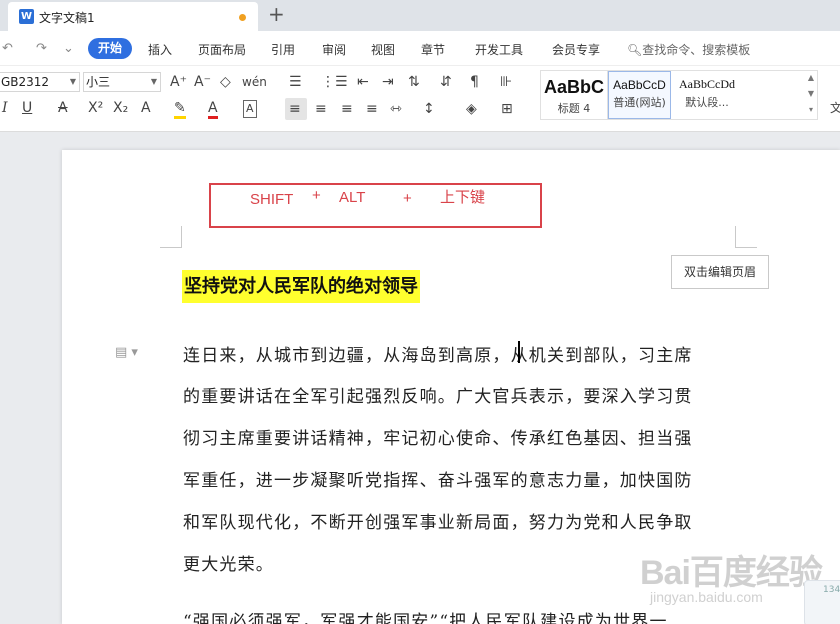  I want to click on font-color-icon: A, so click(213, 109).